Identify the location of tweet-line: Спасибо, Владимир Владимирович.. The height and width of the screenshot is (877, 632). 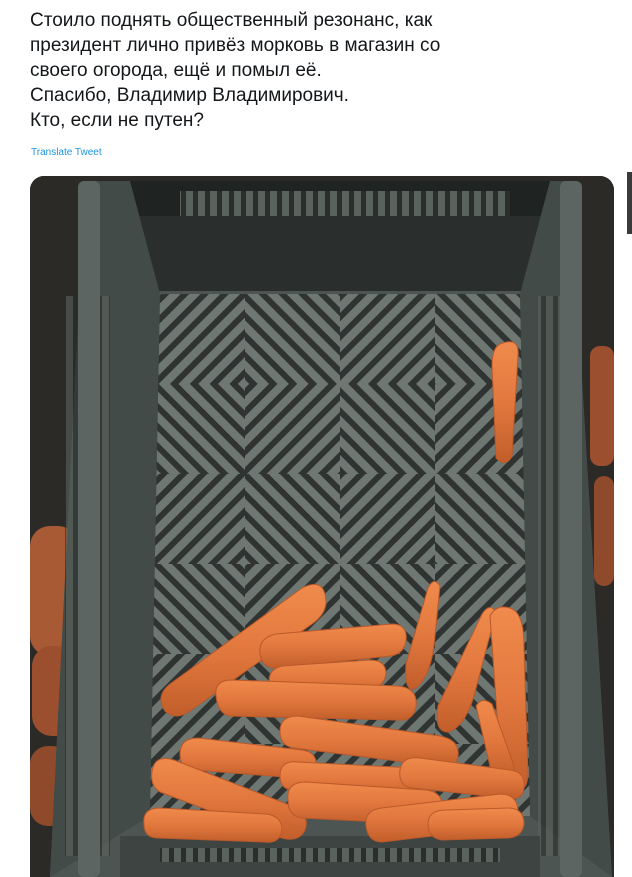
(189, 95).